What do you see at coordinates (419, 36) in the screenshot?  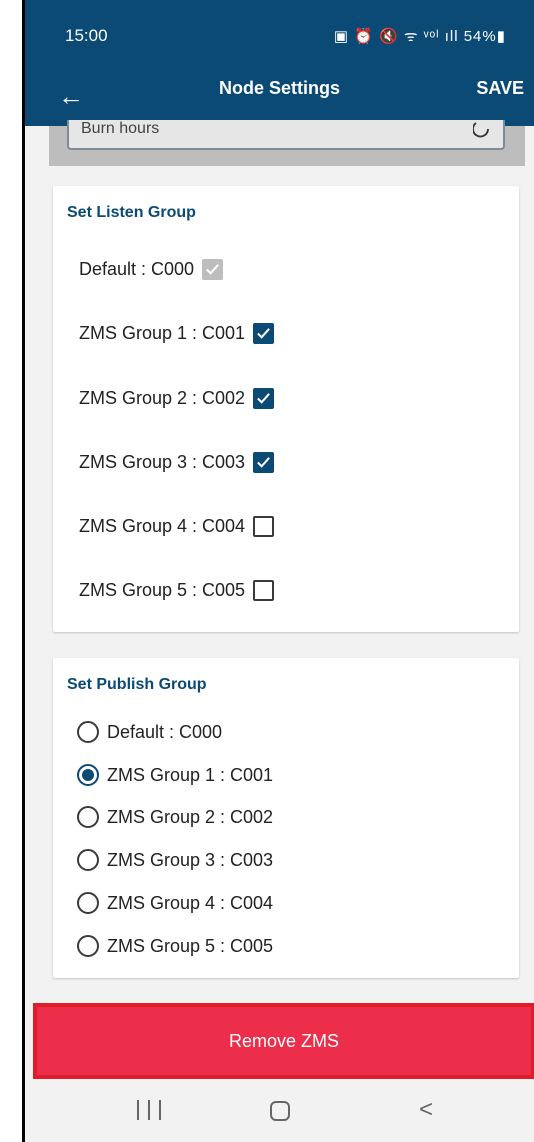 I see `status-icons: ▣ ⏰ 🔇 ᯤ ᵛᵒˡ ıll 54%▮` at bounding box center [419, 36].